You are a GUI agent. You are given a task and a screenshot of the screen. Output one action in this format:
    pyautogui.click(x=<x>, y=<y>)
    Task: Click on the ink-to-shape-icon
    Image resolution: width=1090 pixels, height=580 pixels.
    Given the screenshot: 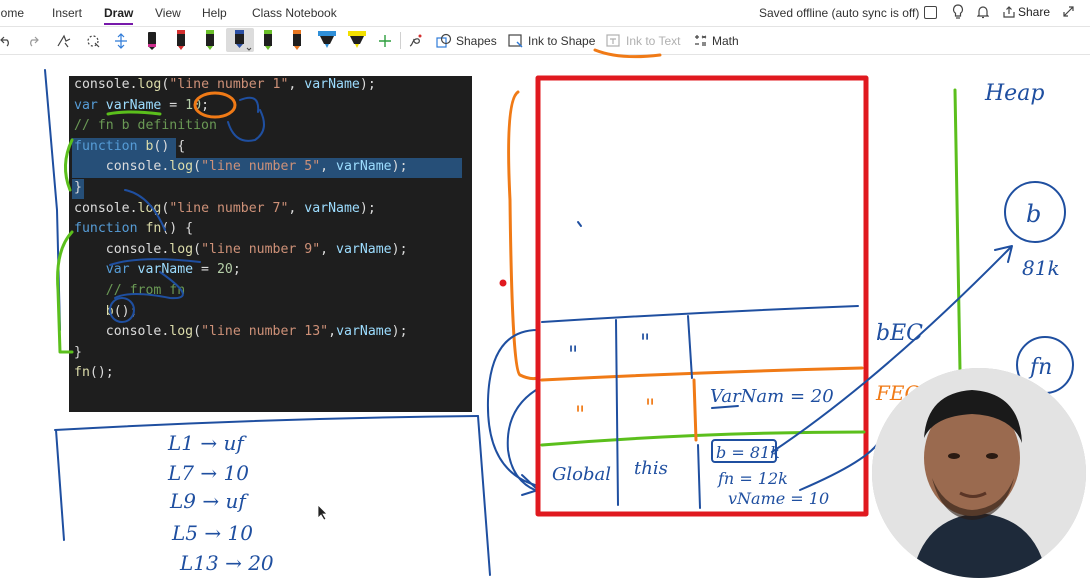 What is the action you would take?
    pyautogui.click(x=515, y=40)
    